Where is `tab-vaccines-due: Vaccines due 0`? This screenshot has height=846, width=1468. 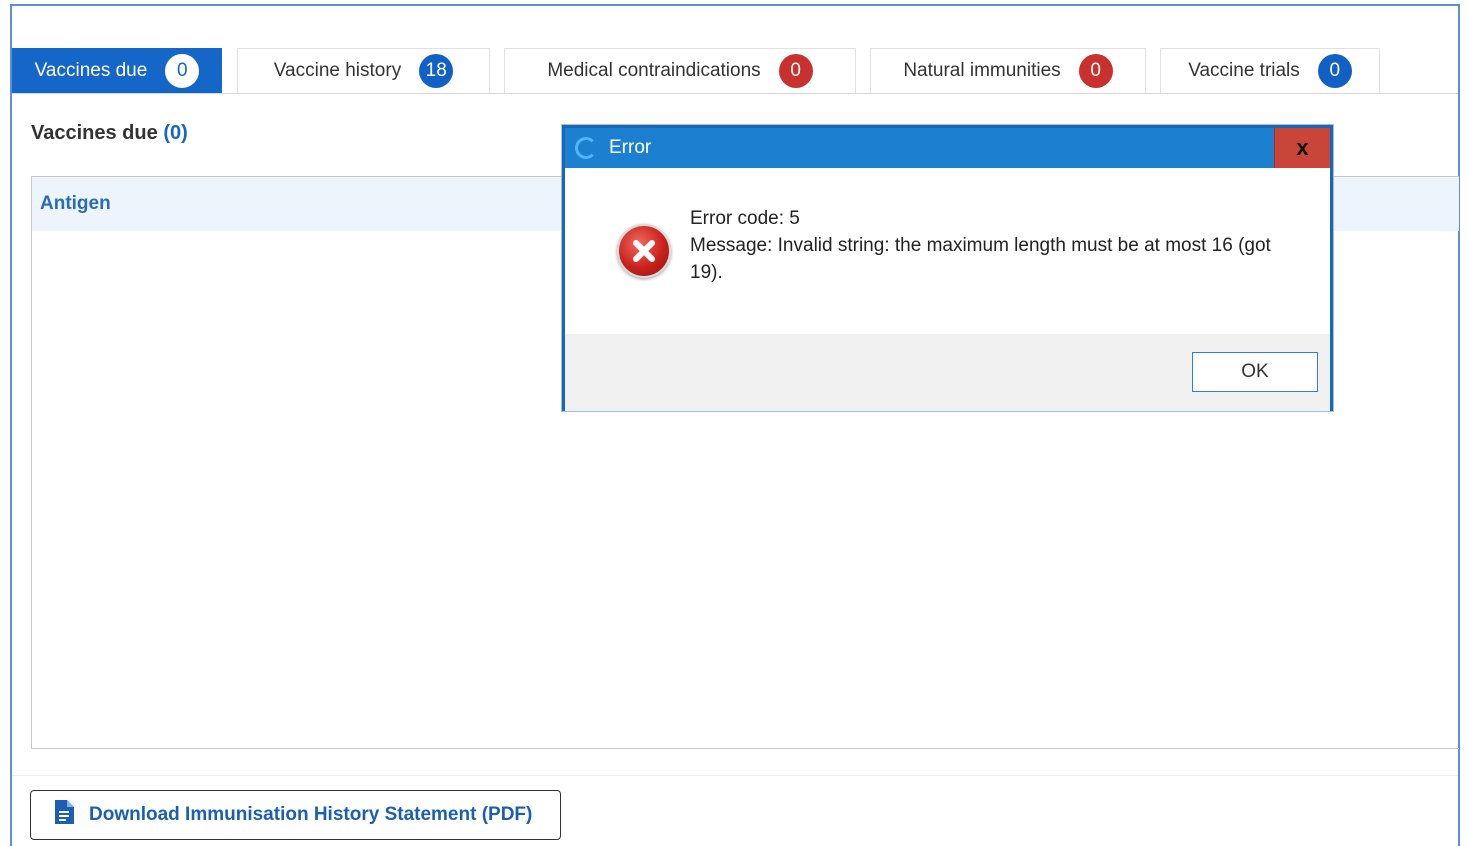
tab-vaccines-due: Vaccines due 0 is located at coordinates (117, 70).